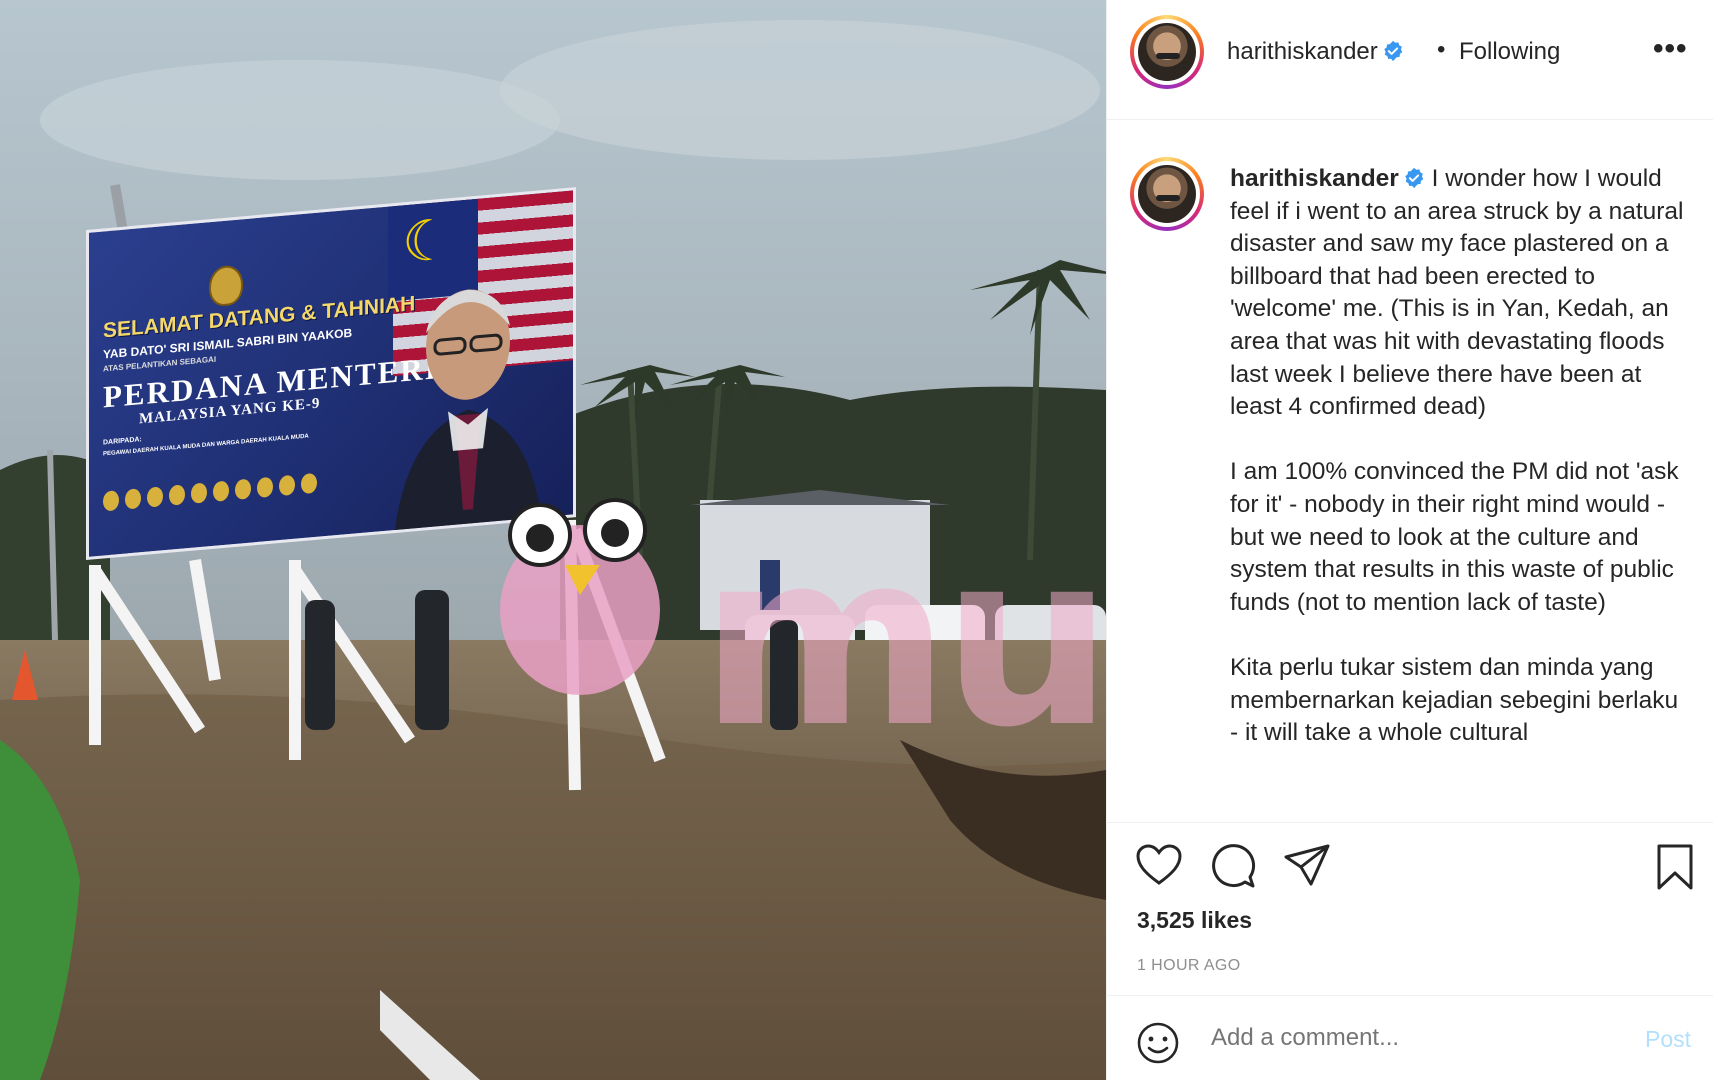 This screenshot has height=1080, width=1713. I want to click on avatar, so click(1167, 52).